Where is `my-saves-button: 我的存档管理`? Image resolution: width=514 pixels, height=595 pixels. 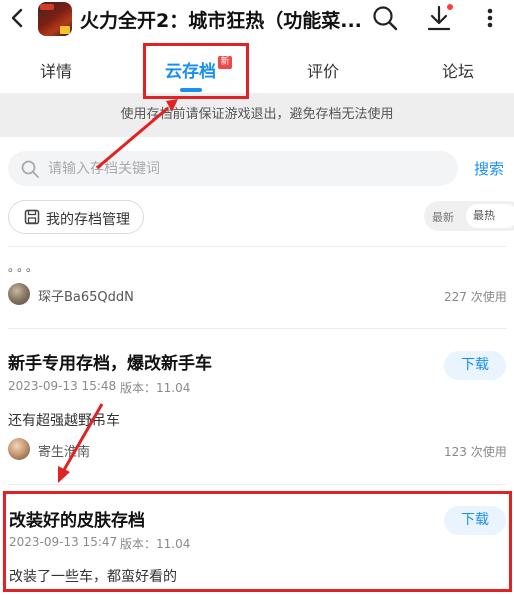 my-saves-button: 我的存档管理 is located at coordinates (76, 217).